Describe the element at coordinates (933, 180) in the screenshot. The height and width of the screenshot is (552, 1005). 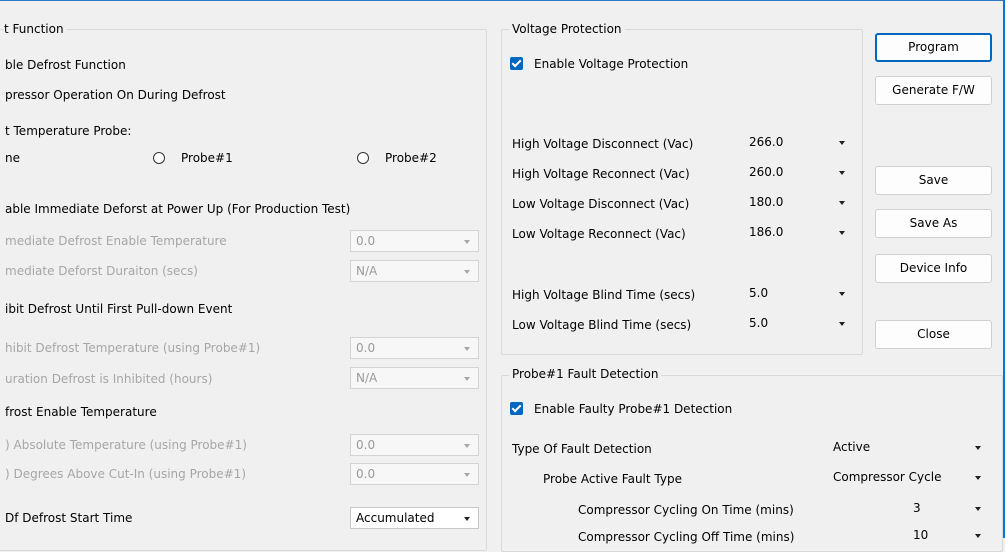
I see `save-button: Save` at that location.